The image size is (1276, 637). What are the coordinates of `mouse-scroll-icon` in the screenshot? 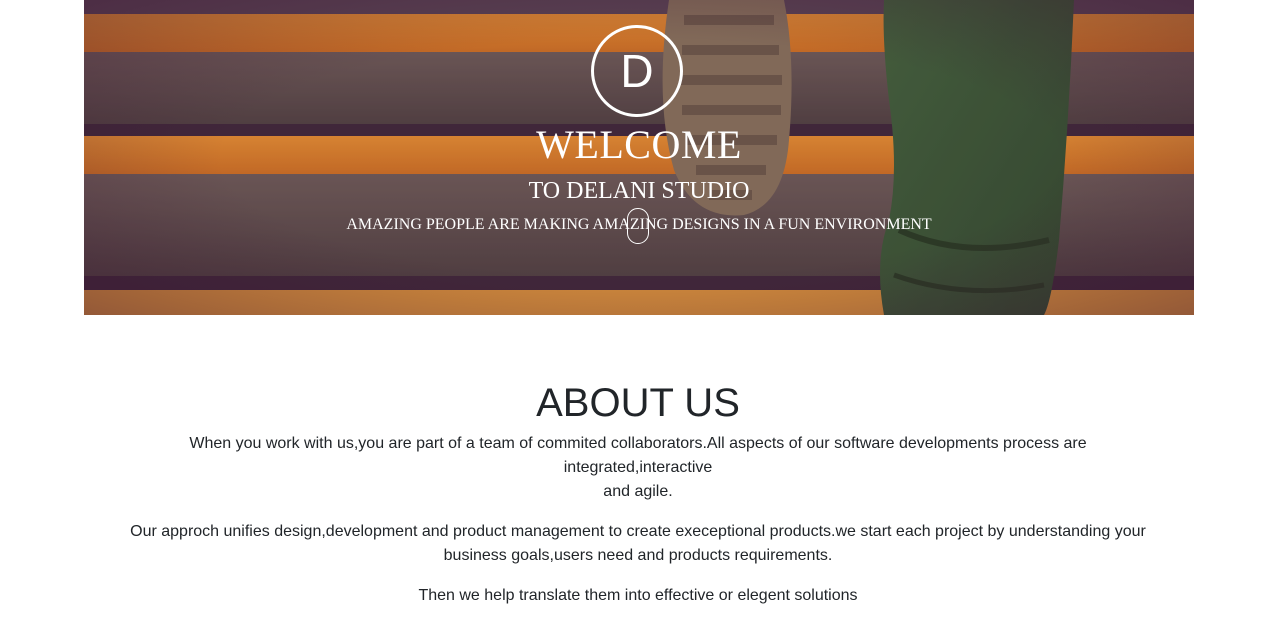 It's located at (638, 226).